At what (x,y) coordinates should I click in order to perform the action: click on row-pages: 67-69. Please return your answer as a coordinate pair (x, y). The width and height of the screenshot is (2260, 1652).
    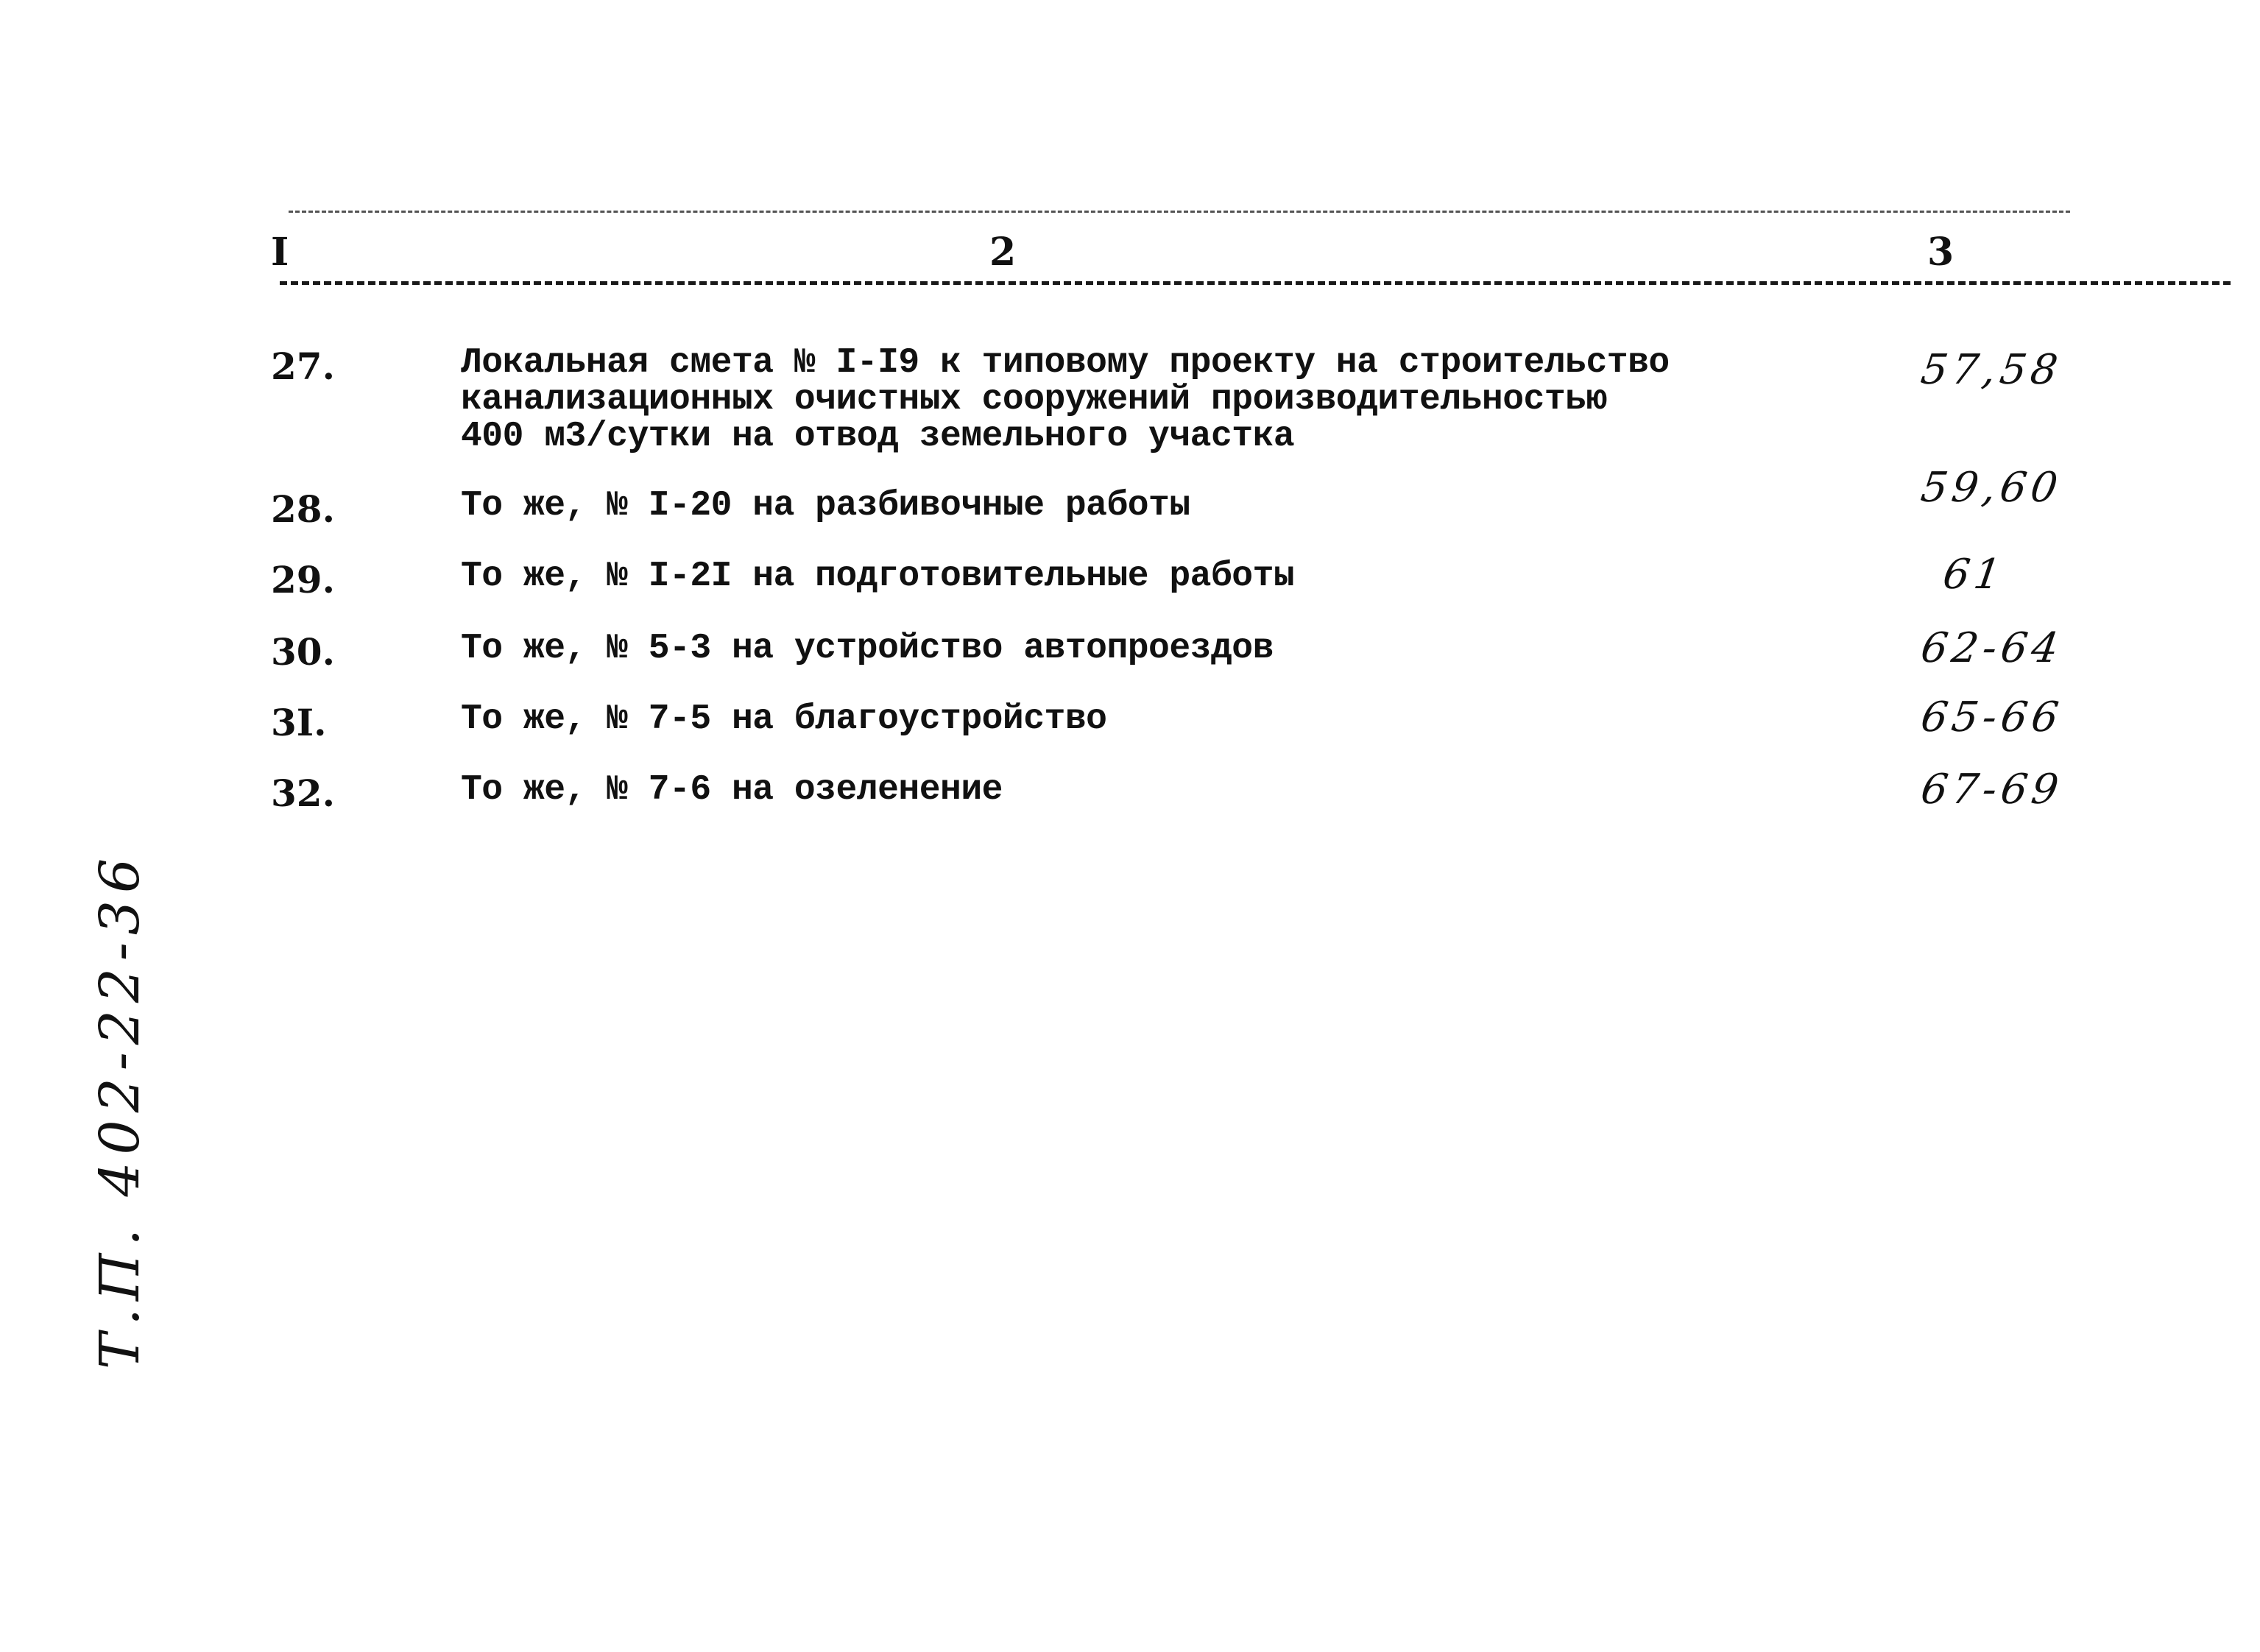
    Looking at the image, I should click on (1992, 789).